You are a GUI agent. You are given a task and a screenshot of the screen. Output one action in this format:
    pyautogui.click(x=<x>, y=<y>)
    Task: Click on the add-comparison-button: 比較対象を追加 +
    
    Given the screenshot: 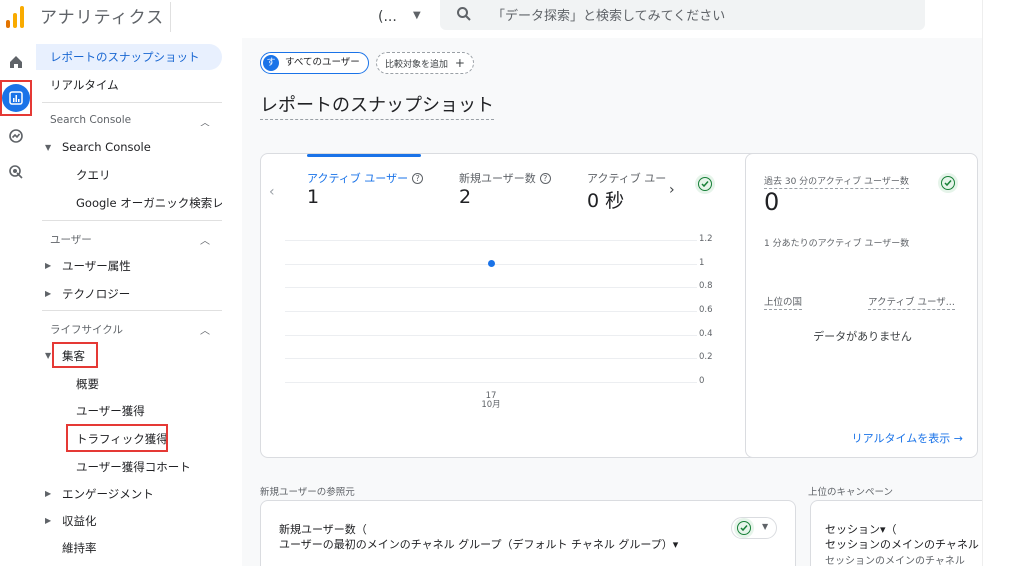 What is the action you would take?
    pyautogui.click(x=425, y=63)
    